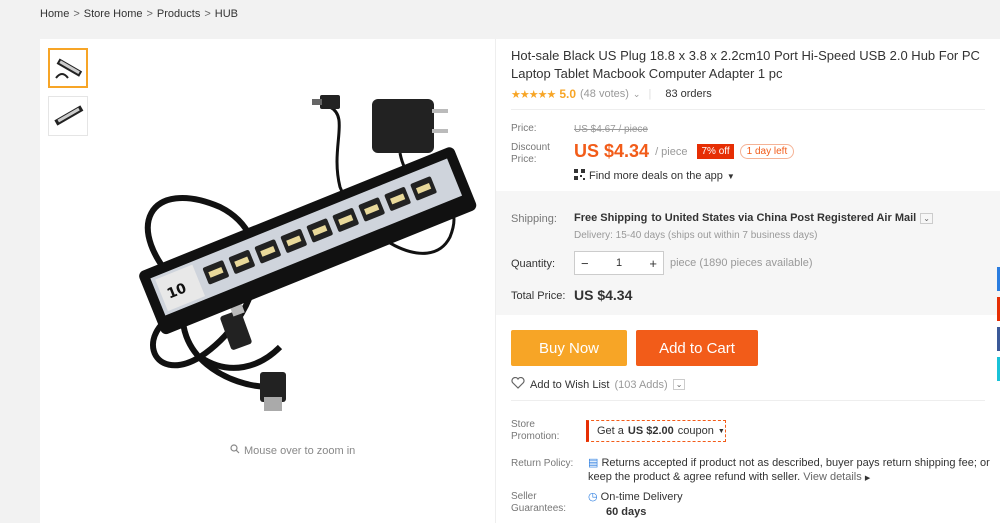 The height and width of the screenshot is (523, 1000). What do you see at coordinates (524, 159) in the screenshot?
I see `discount-label-line2: Price:` at bounding box center [524, 159].